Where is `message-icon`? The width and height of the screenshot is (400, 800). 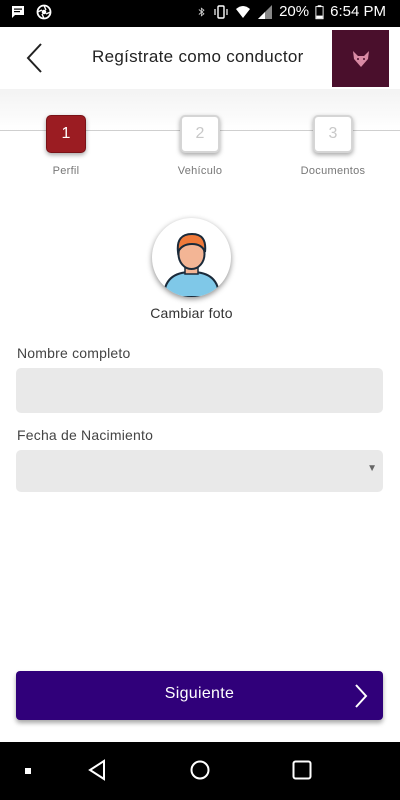
message-icon is located at coordinates (18, 12).